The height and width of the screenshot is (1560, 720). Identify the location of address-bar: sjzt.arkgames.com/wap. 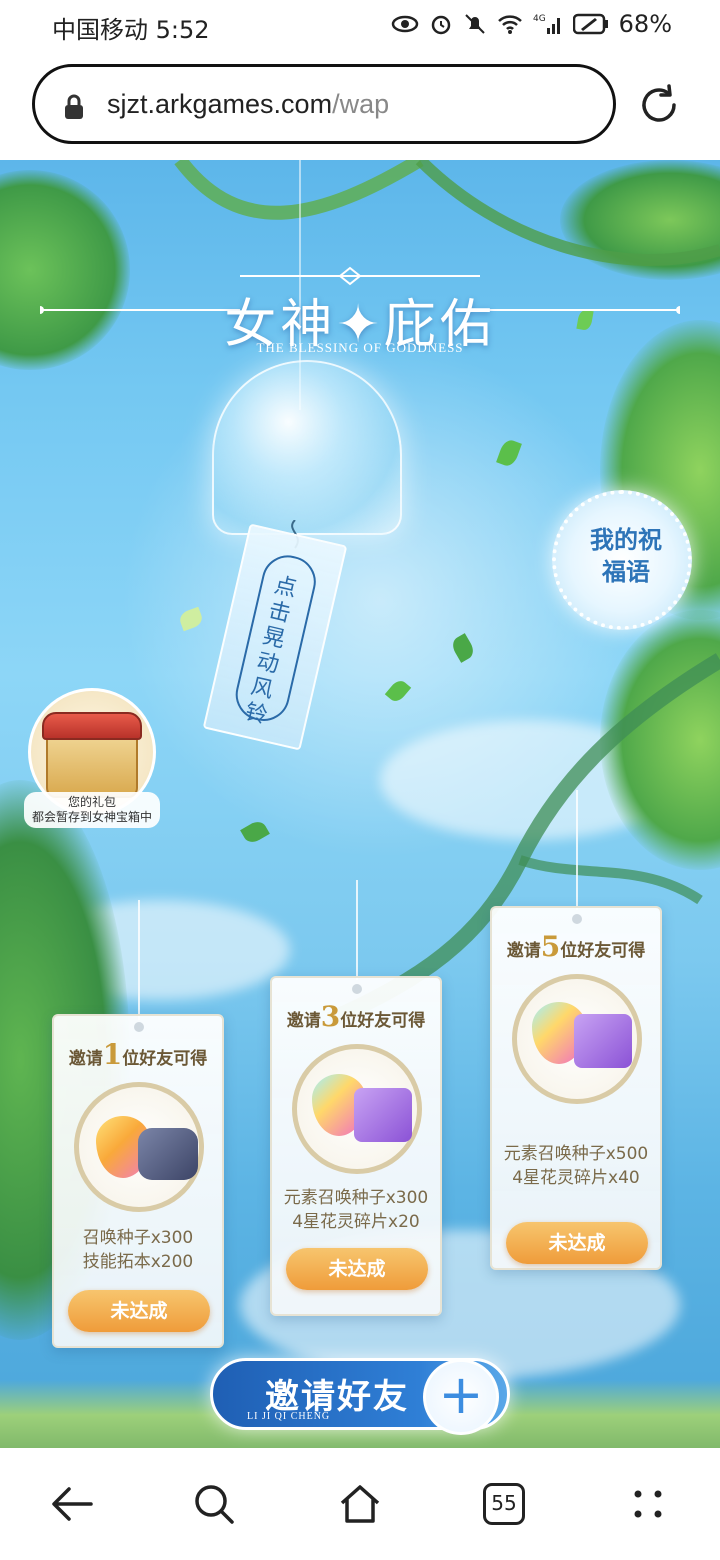
(324, 104).